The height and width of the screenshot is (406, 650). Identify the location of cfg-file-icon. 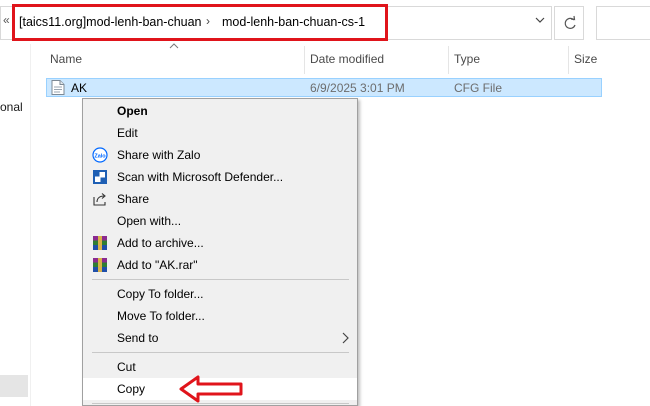
(58, 87).